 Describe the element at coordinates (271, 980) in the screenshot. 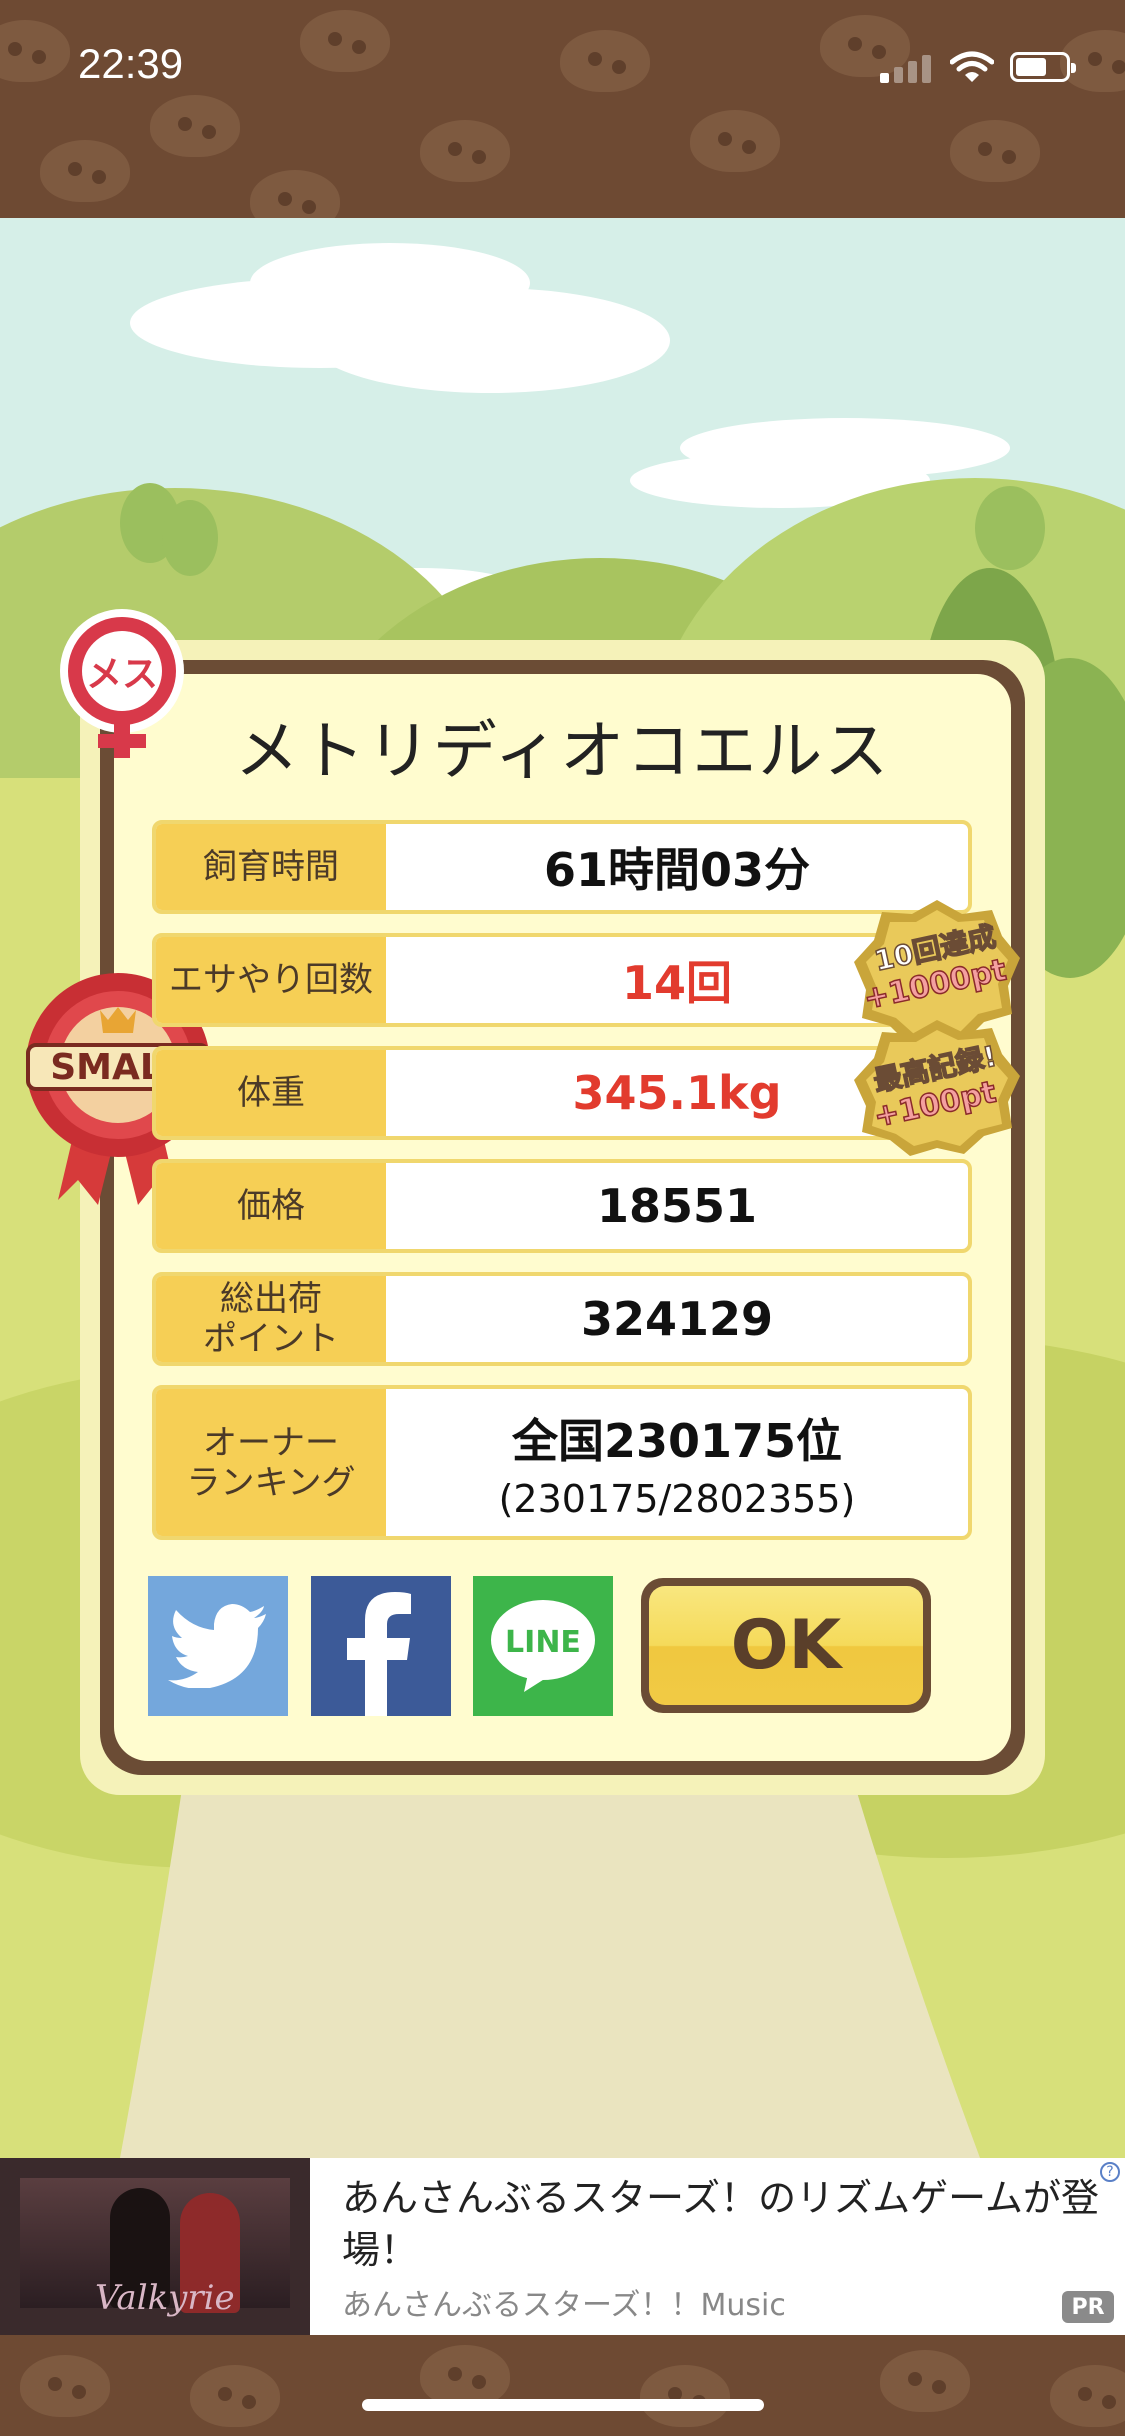

I see `stat-label: エサやり回数` at that location.